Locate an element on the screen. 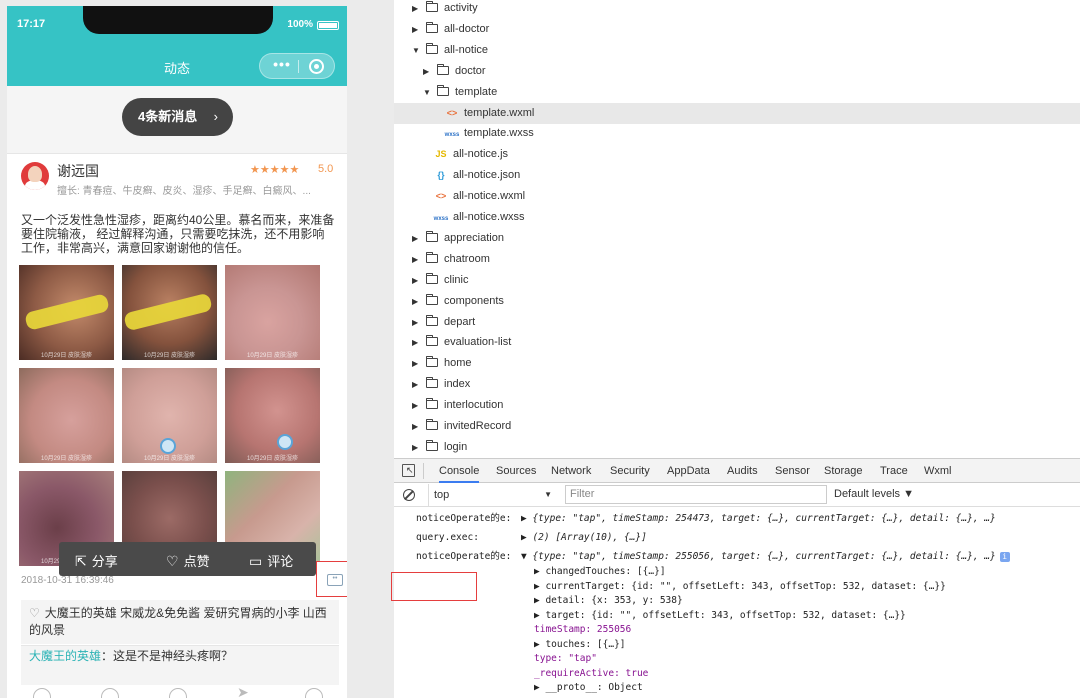  tab-appdata: AppData is located at coordinates (688, 471).